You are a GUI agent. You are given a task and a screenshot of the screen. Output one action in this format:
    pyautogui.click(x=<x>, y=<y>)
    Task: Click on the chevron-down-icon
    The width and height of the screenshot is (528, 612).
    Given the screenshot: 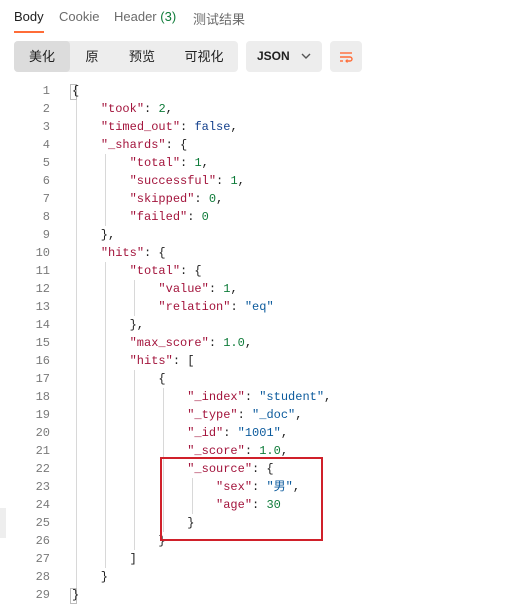 What is the action you would take?
    pyautogui.click(x=306, y=56)
    